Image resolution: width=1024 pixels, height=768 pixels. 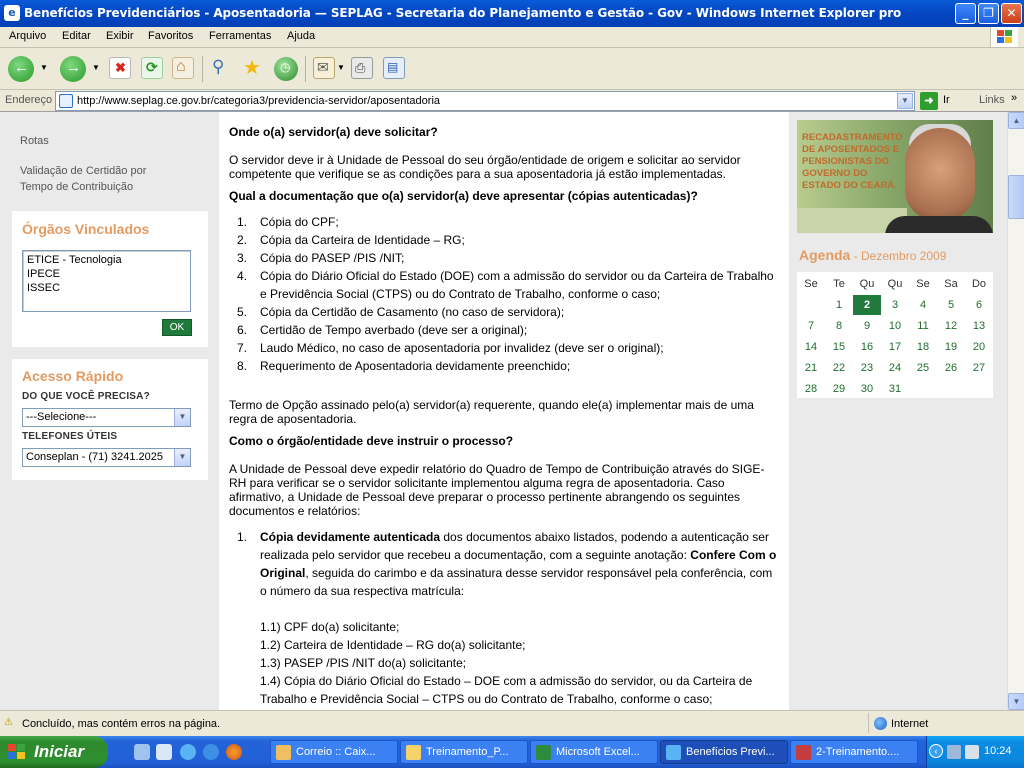 I want to click on list-item: IPECE, so click(x=106, y=274).